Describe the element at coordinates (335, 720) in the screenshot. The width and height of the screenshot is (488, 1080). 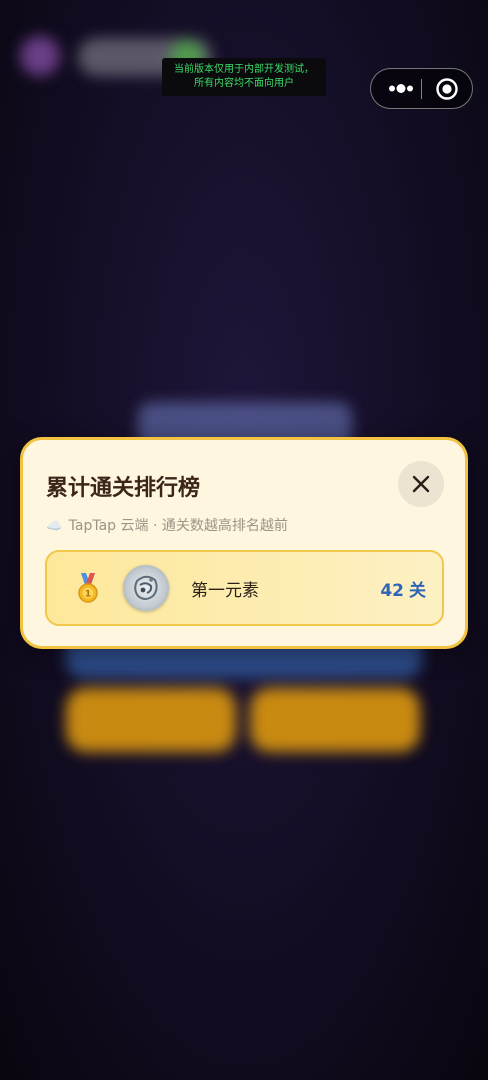
I see `background-right-button` at that location.